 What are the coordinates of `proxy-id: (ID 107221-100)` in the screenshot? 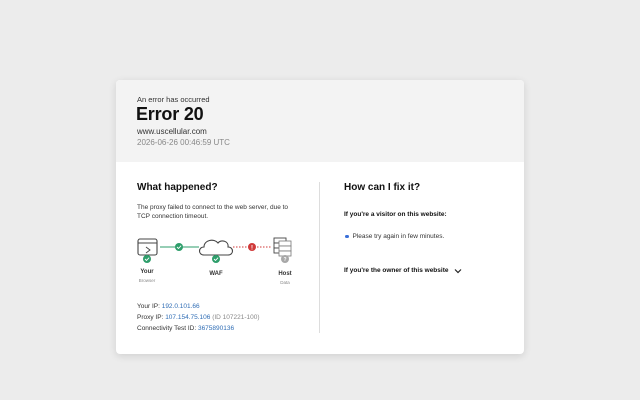 It's located at (236, 317).